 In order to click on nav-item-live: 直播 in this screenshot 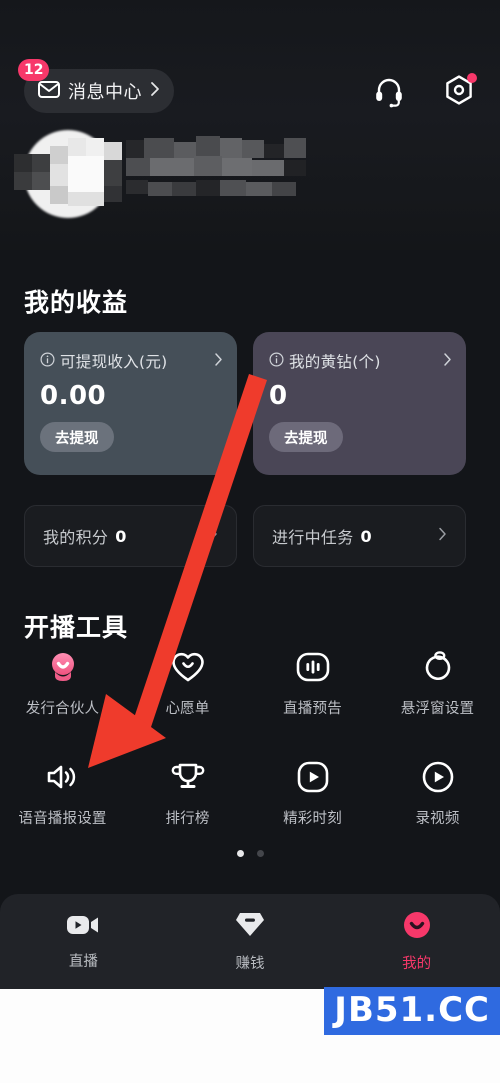, I will do `click(83, 942)`.